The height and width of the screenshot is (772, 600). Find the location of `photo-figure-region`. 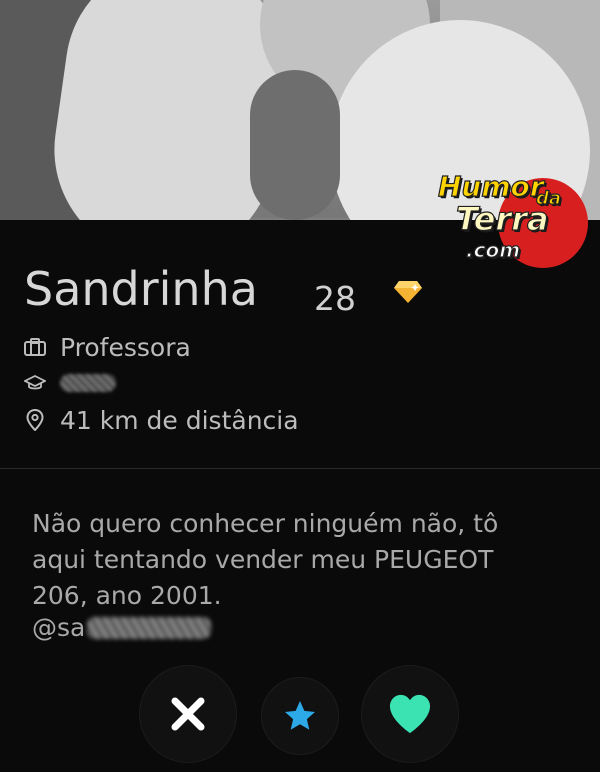

photo-figure-region is located at coordinates (295, 145).